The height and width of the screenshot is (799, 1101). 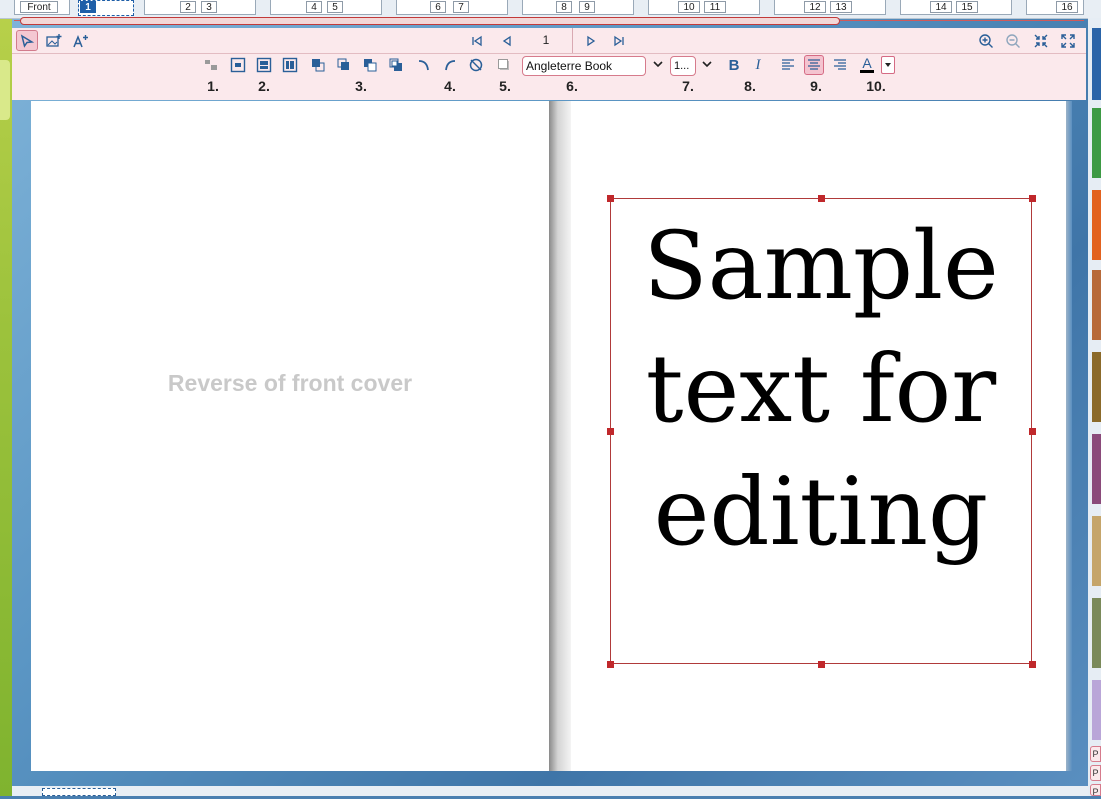 What do you see at coordinates (840, 65) in the screenshot?
I see `align-right-button` at bounding box center [840, 65].